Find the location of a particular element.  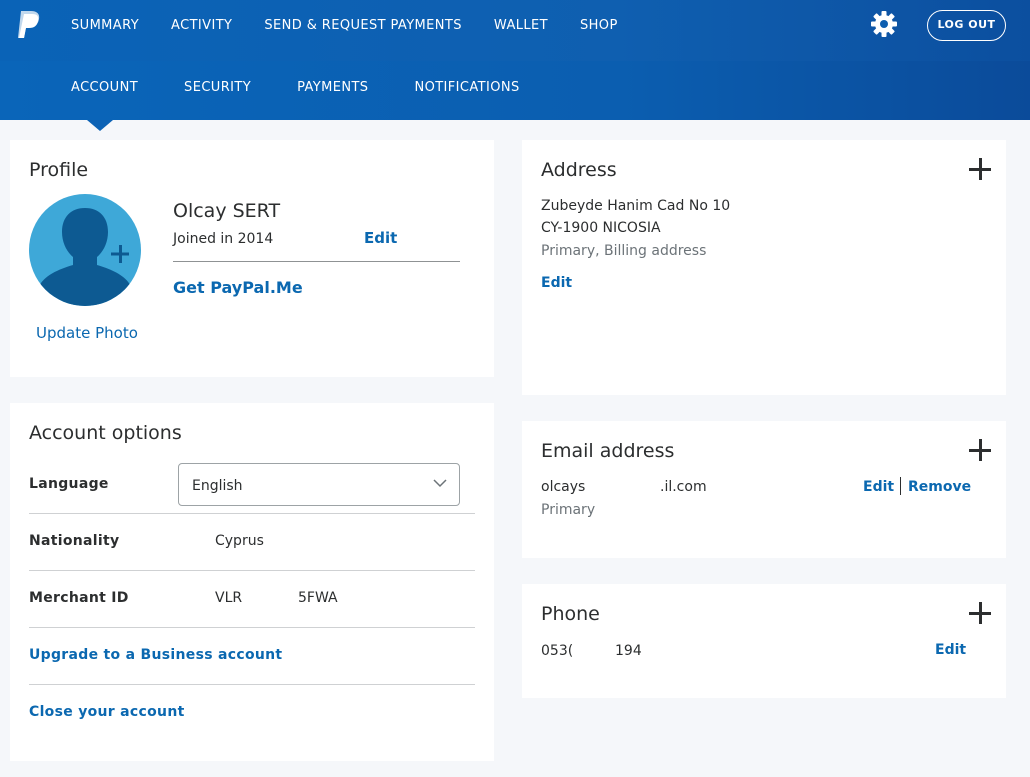

sub-nav-bar: ACCOUNT SECURITY PAYMENTS NOTIFICATIONS is located at coordinates (515, 90).